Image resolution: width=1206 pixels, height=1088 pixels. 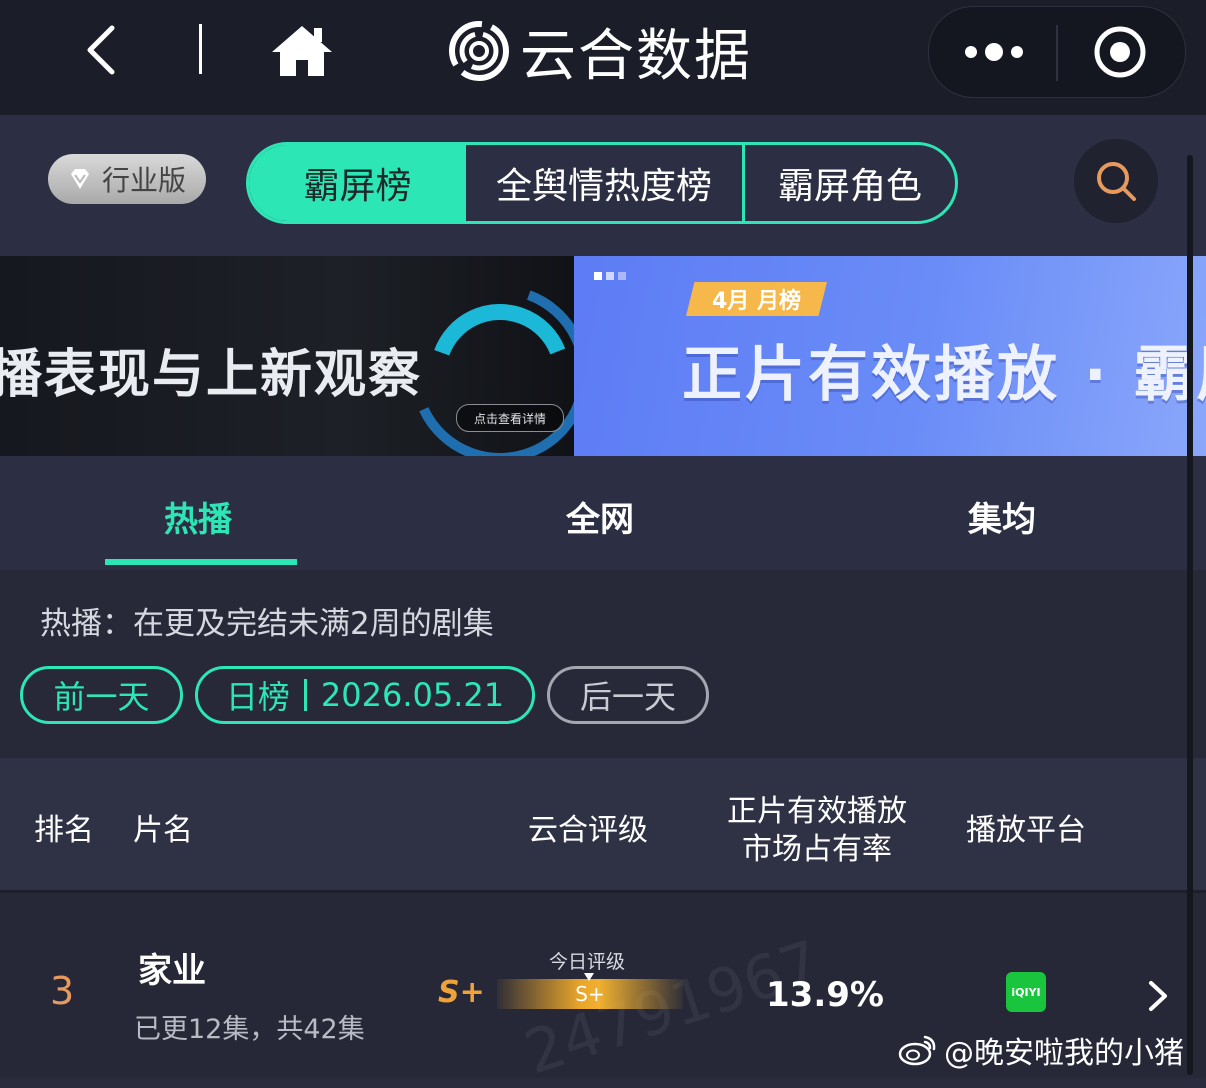 I want to click on today-grade-bar: S+, so click(x=590, y=994).